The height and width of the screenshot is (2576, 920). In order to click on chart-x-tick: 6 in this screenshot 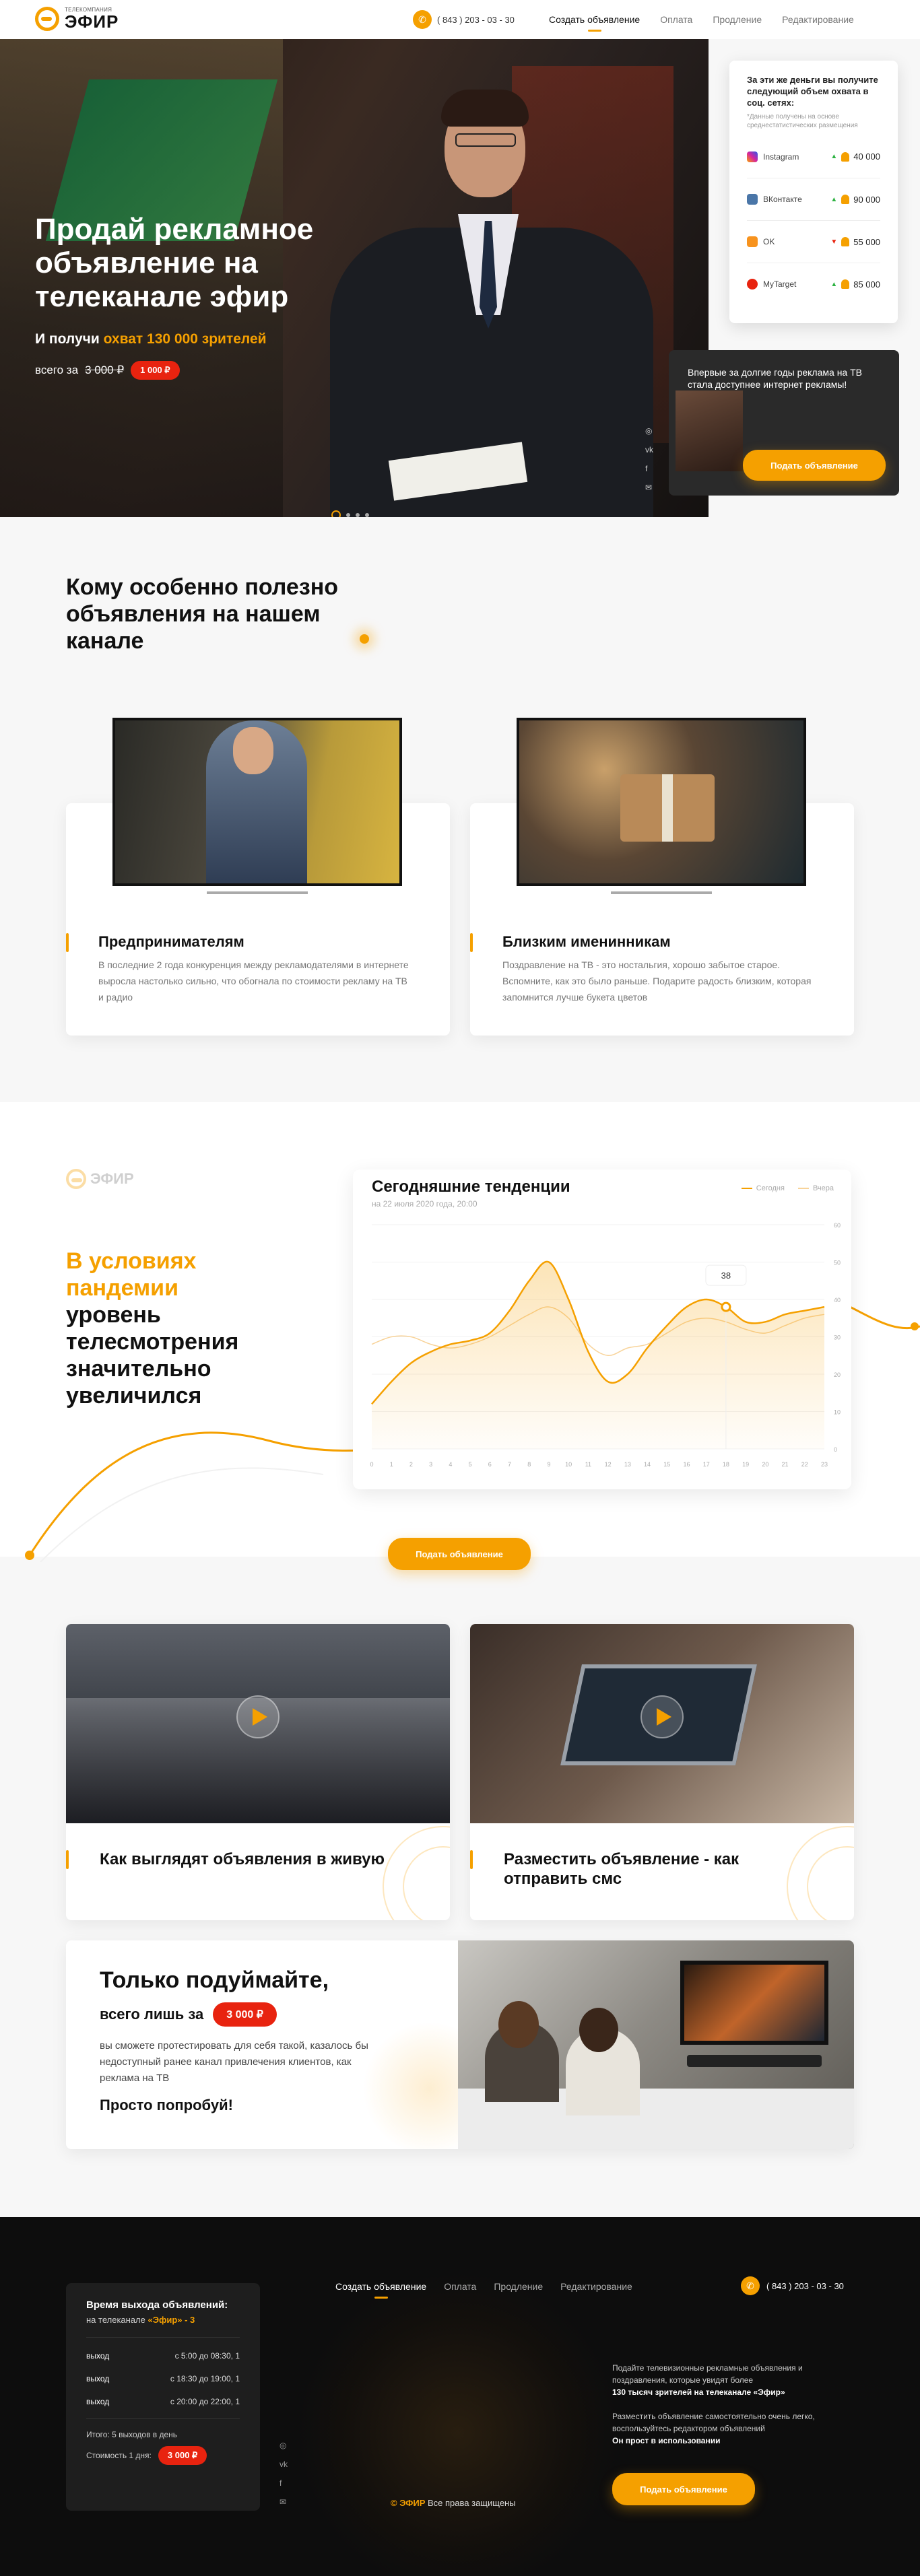, I will do `click(490, 1465)`.